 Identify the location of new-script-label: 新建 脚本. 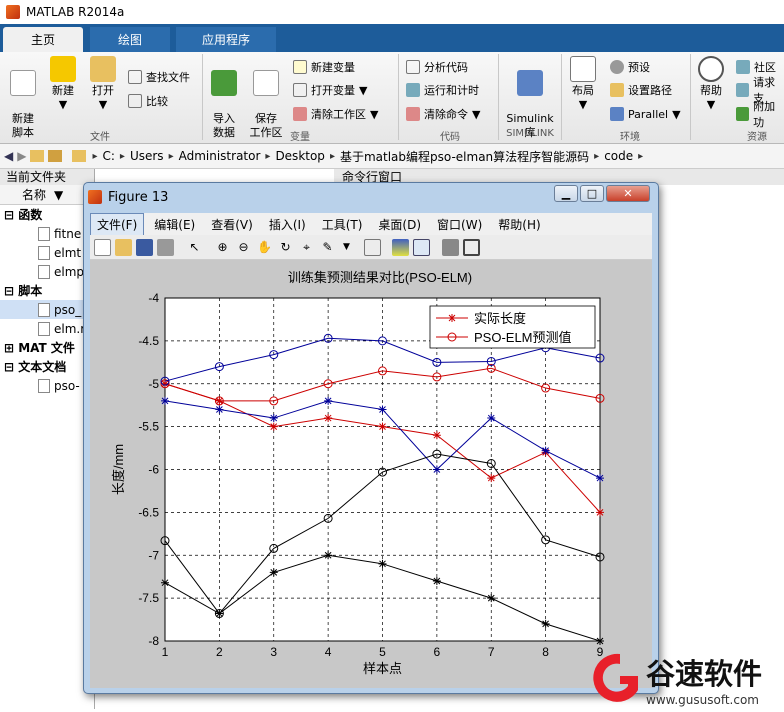
(23, 125).